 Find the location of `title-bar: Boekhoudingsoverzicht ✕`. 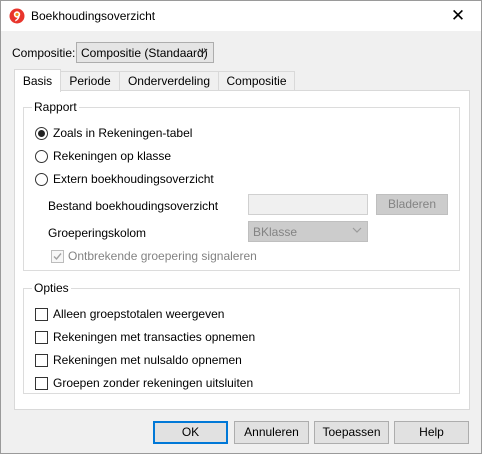

title-bar: Boekhoudingsoverzicht ✕ is located at coordinates (241, 16).